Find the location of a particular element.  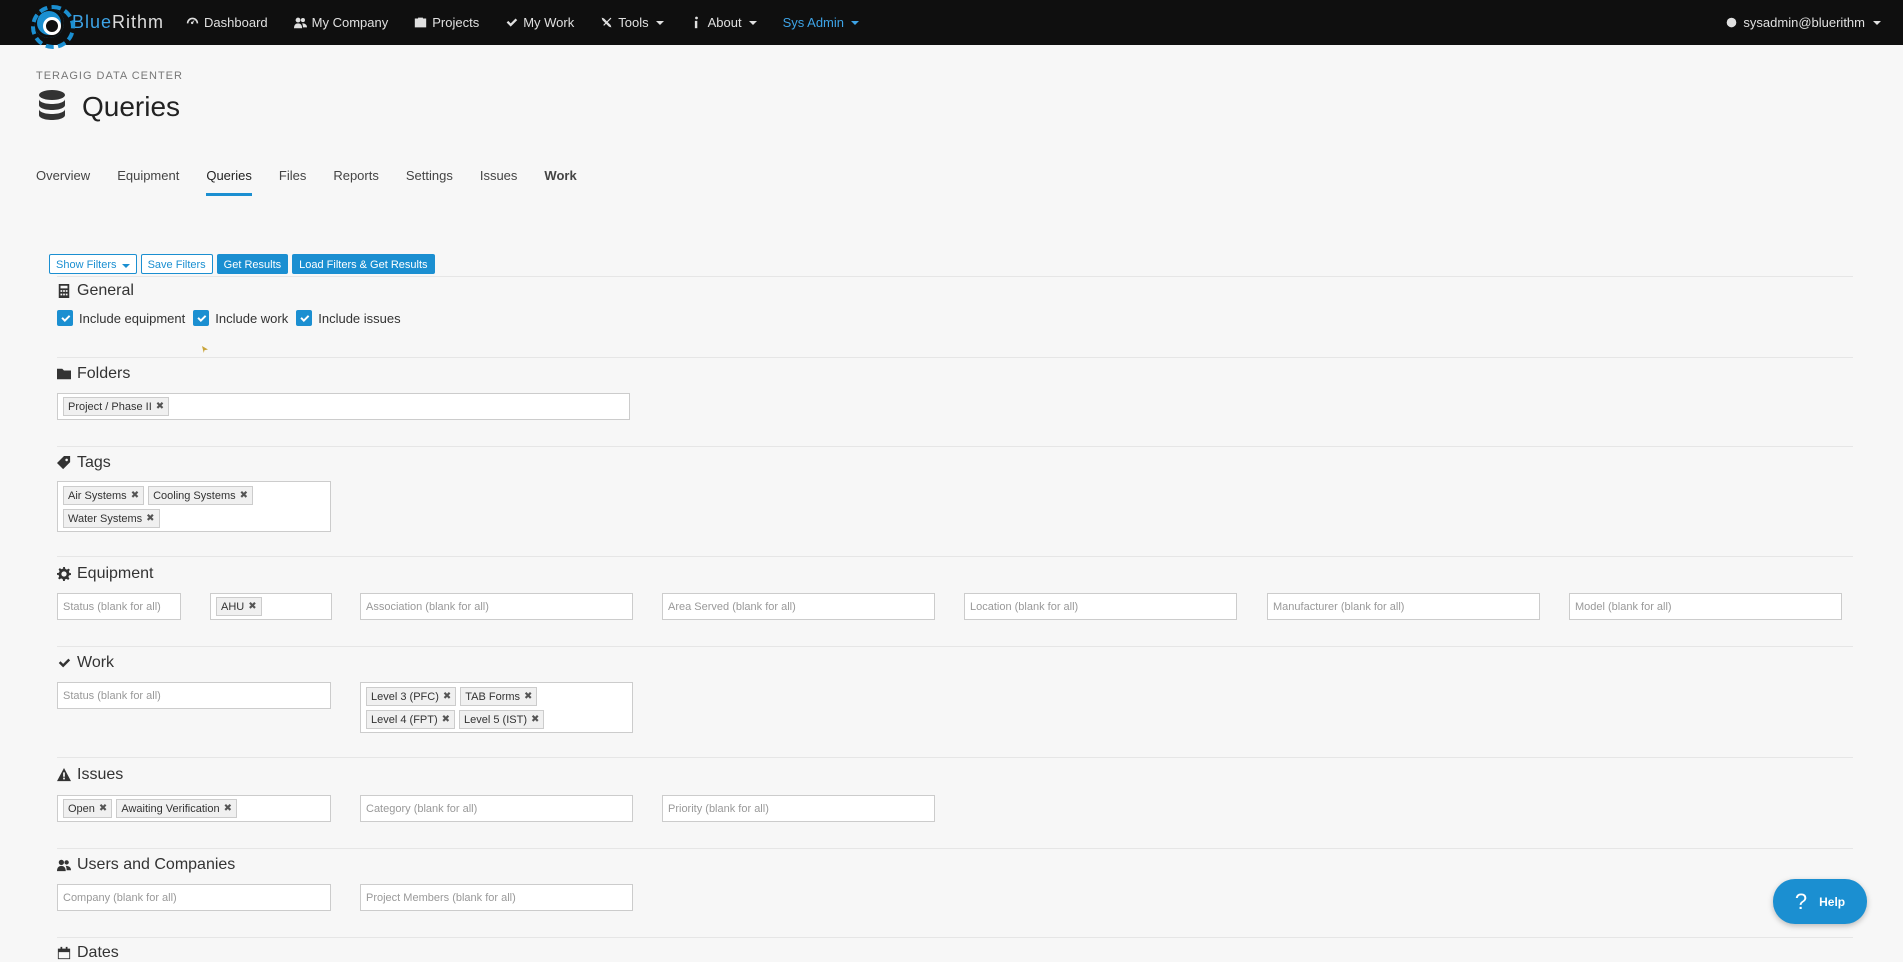

include-work-checkbox is located at coordinates (201, 318).